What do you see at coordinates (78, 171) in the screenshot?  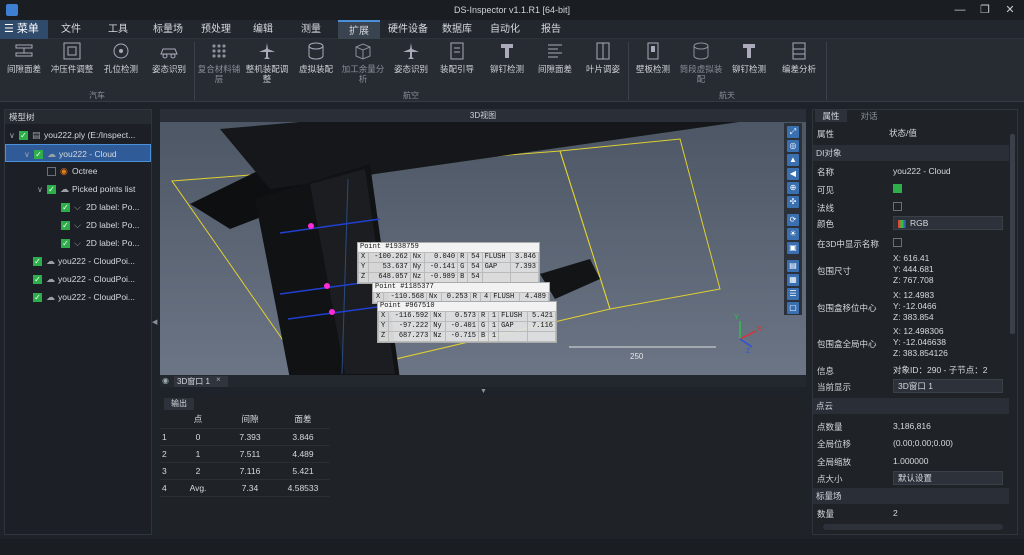 I see `tree-item: ◉ Octree` at bounding box center [78, 171].